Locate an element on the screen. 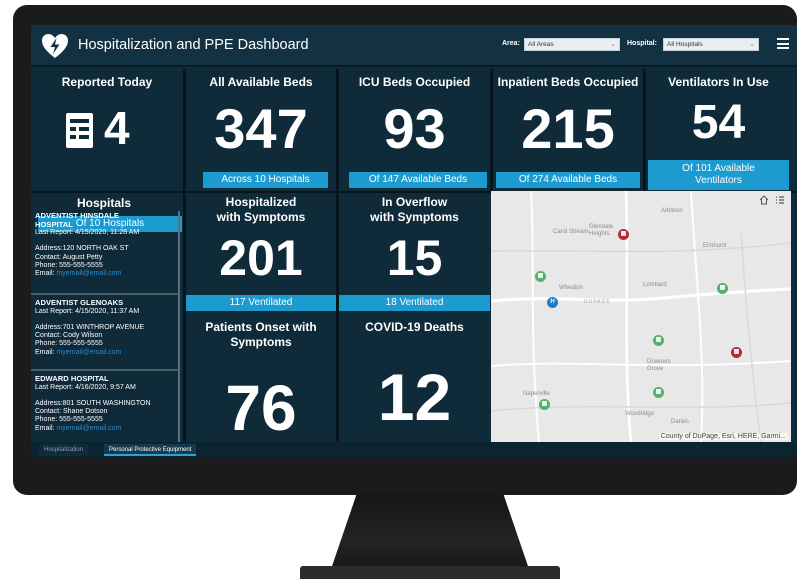 The width and height of the screenshot is (797, 579). home-icon is located at coordinates (764, 200).